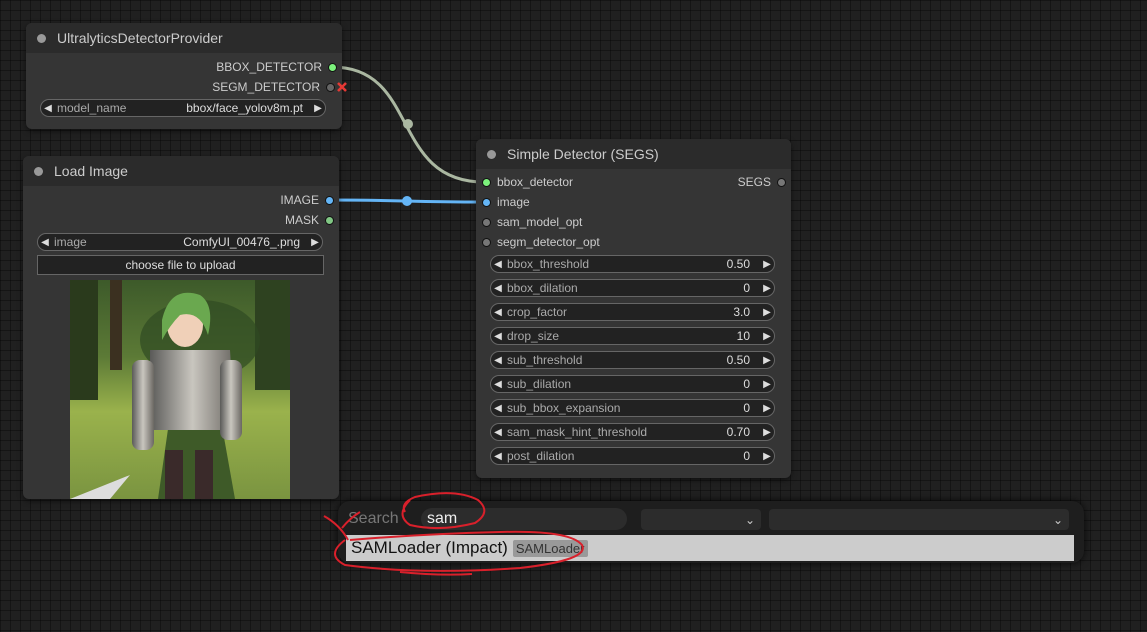 This screenshot has height=632, width=1147. I want to click on search-result-item: SAMLoader (Impact) SAMLoader, so click(710, 548).